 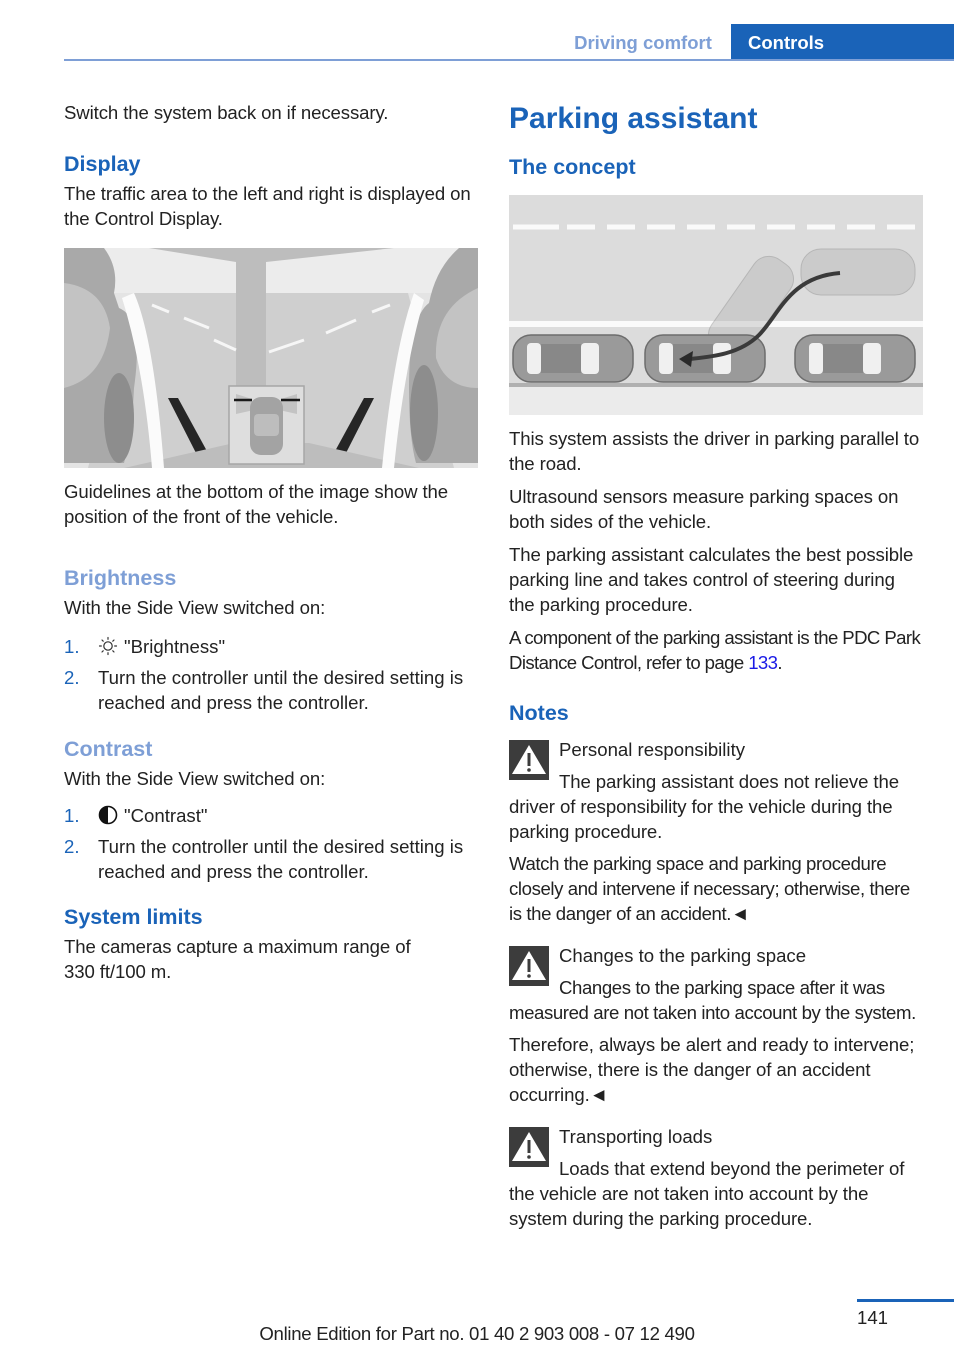 What do you see at coordinates (166, 815) in the screenshot?
I see `step-text: "Contrast"` at bounding box center [166, 815].